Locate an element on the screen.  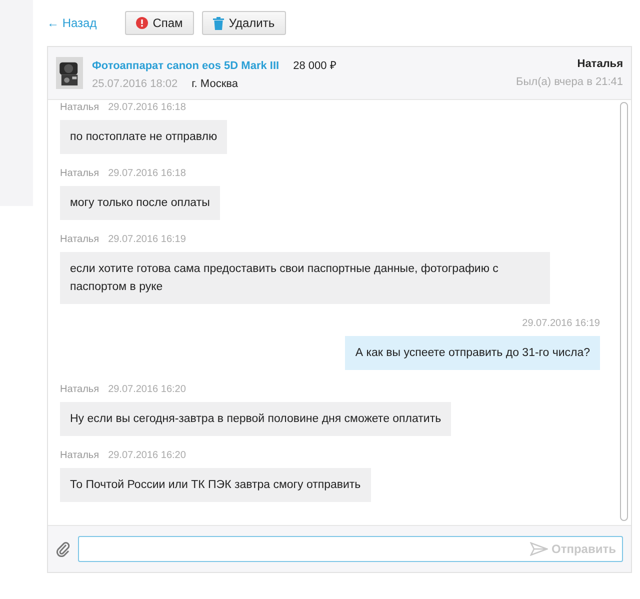
back-link: ← Назад is located at coordinates (72, 23).